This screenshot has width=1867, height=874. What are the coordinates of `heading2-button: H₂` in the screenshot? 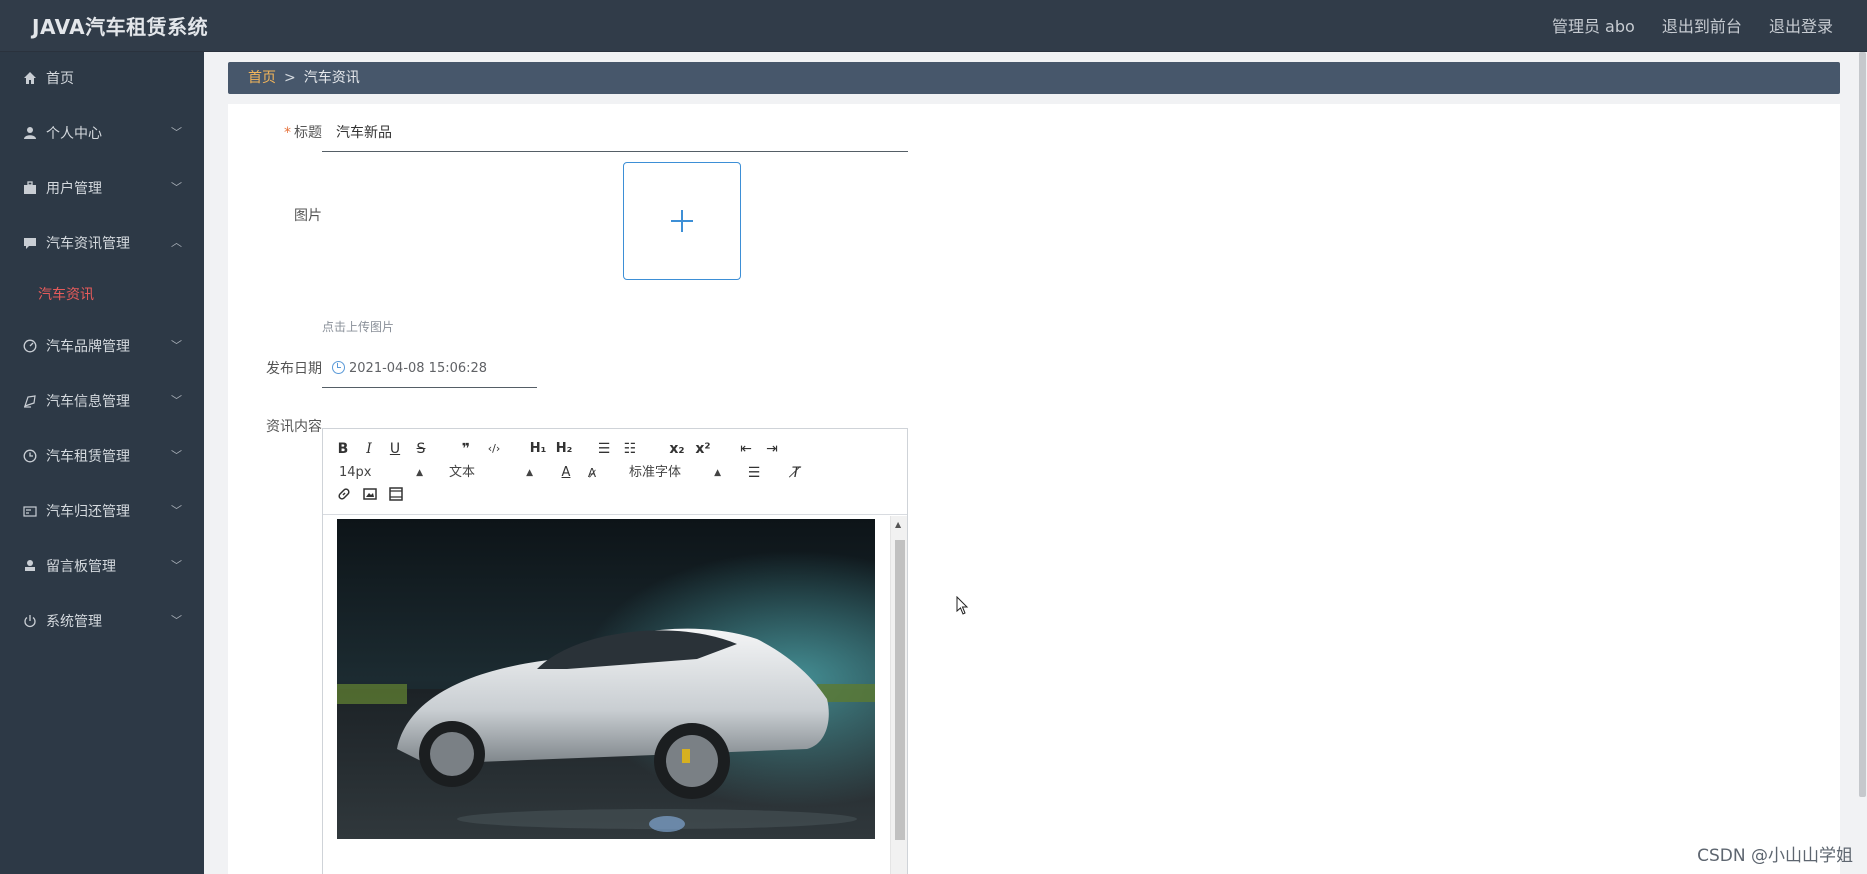 It's located at (564, 449).